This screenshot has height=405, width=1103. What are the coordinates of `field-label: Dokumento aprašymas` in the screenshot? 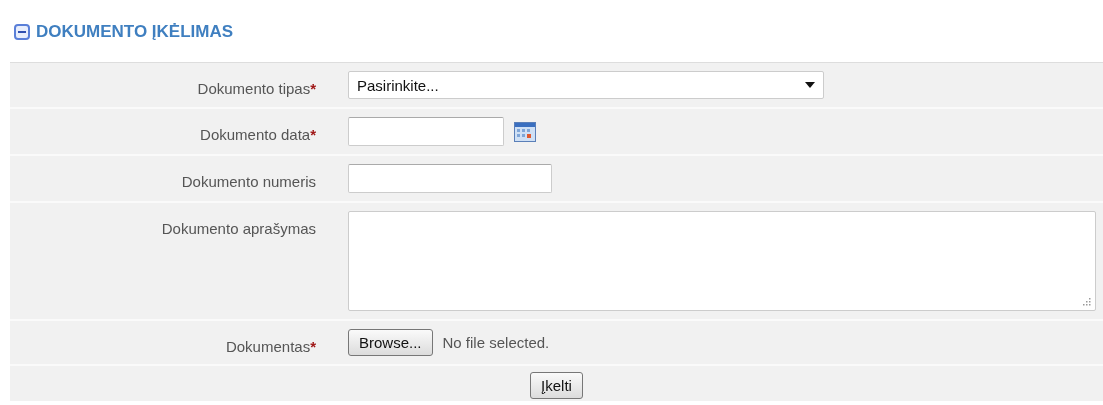 It's located at (238, 229).